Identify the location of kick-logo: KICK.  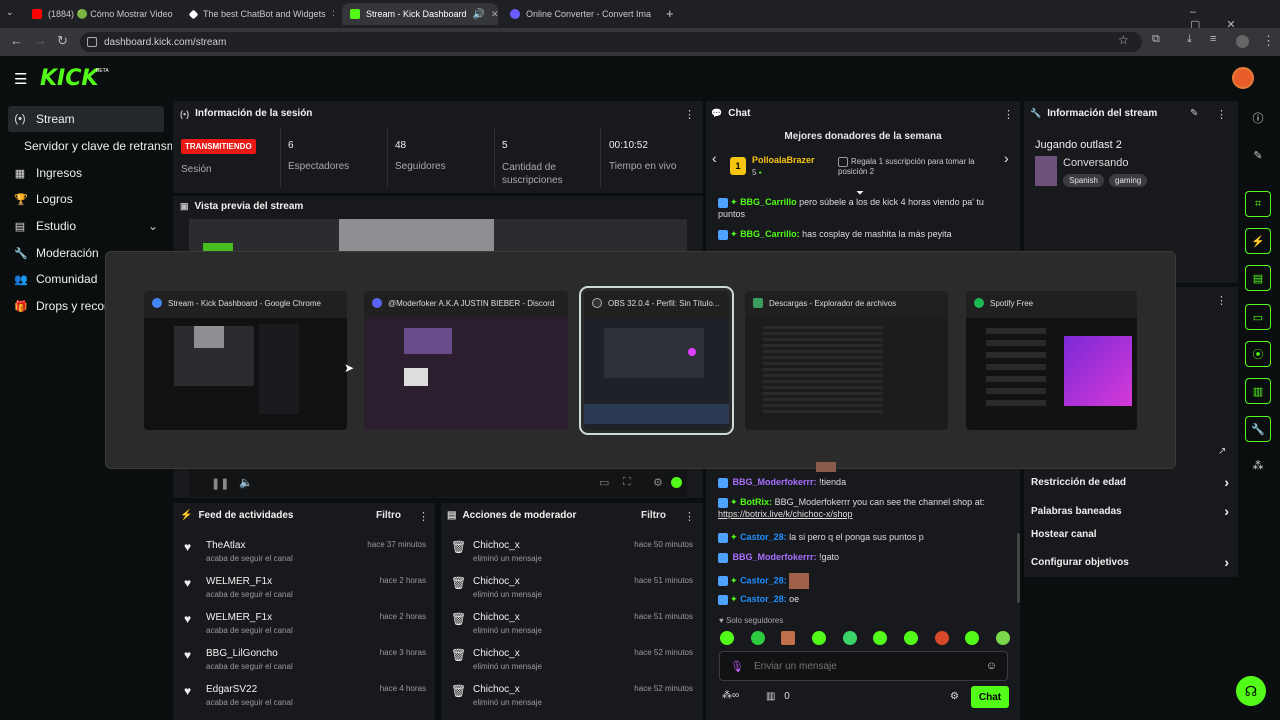
(69, 78).